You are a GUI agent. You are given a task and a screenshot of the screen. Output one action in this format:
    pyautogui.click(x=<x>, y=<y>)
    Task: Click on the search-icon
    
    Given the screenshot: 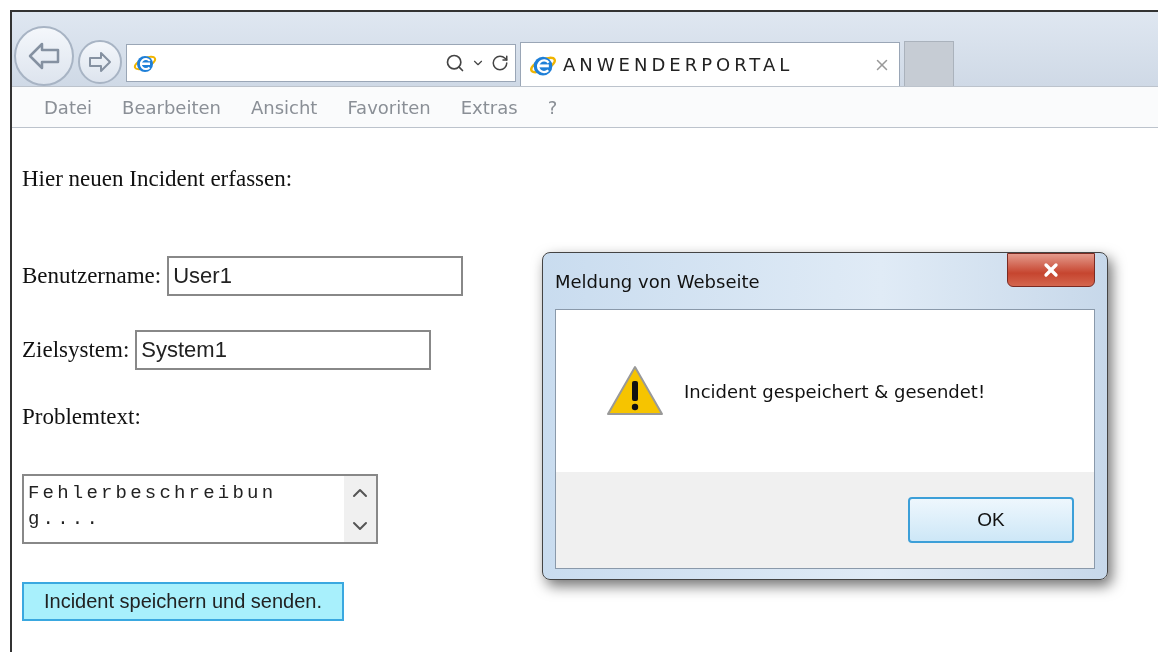 What is the action you would take?
    pyautogui.click(x=455, y=63)
    